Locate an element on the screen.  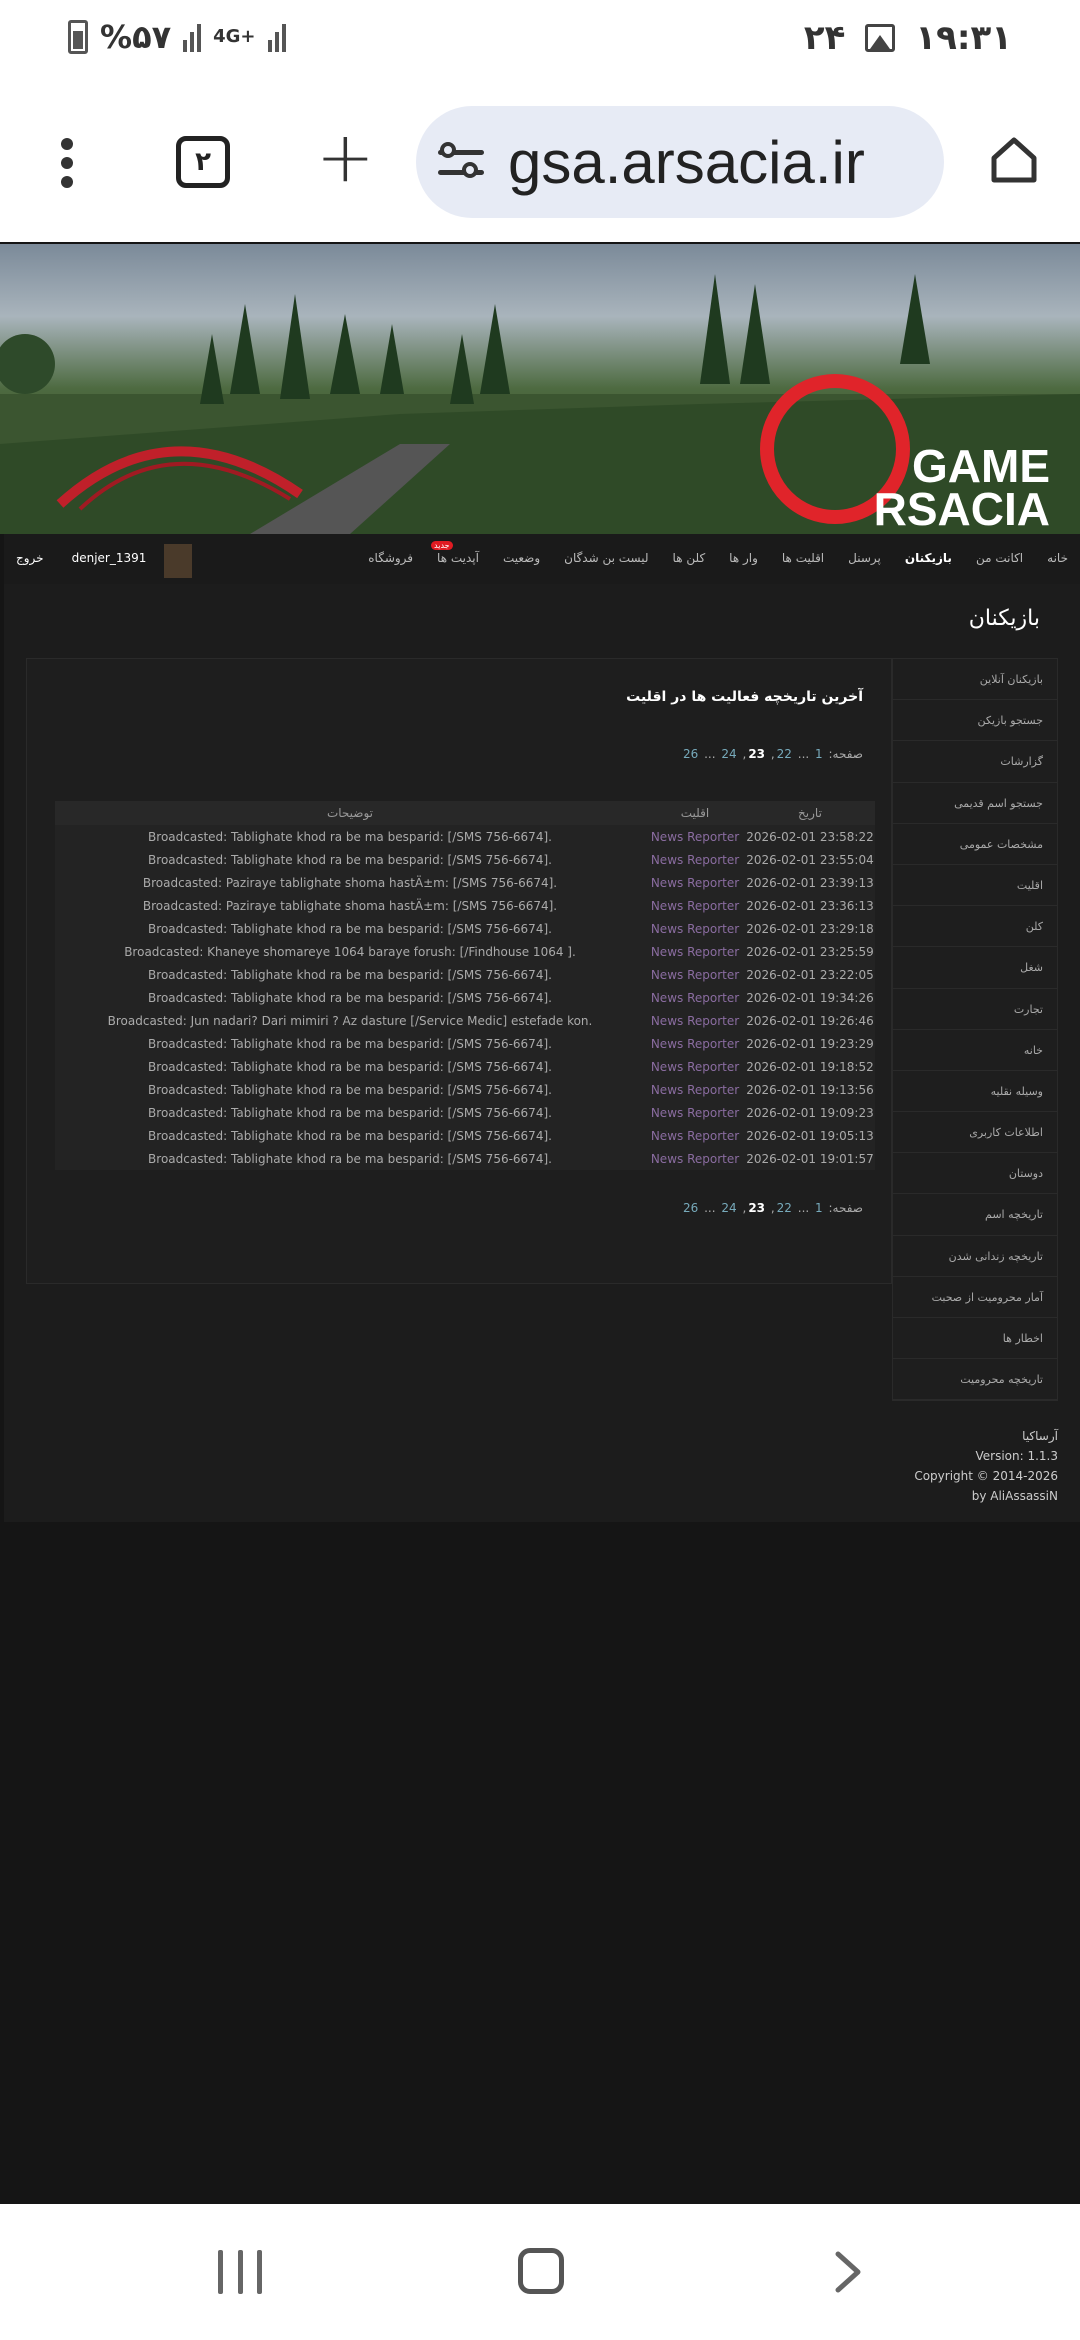
nav-wars: وار ها is located at coordinates (743, 558).